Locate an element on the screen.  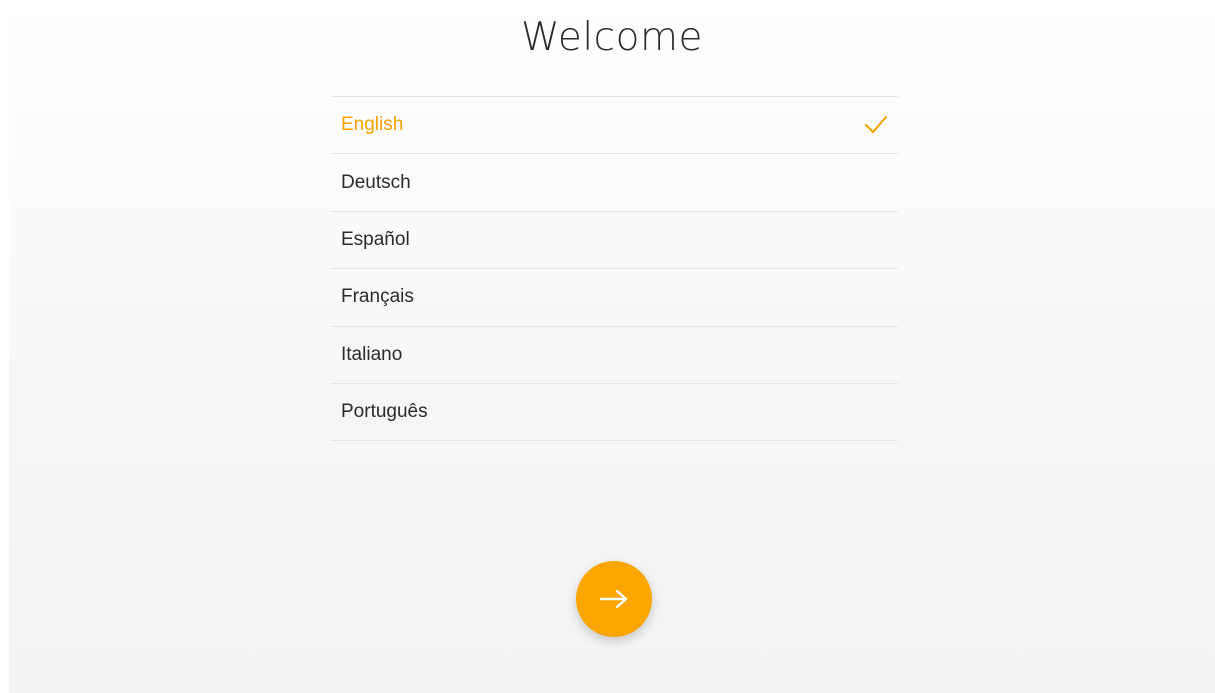
language-item-deutsch: Deutsch is located at coordinates (614, 183).